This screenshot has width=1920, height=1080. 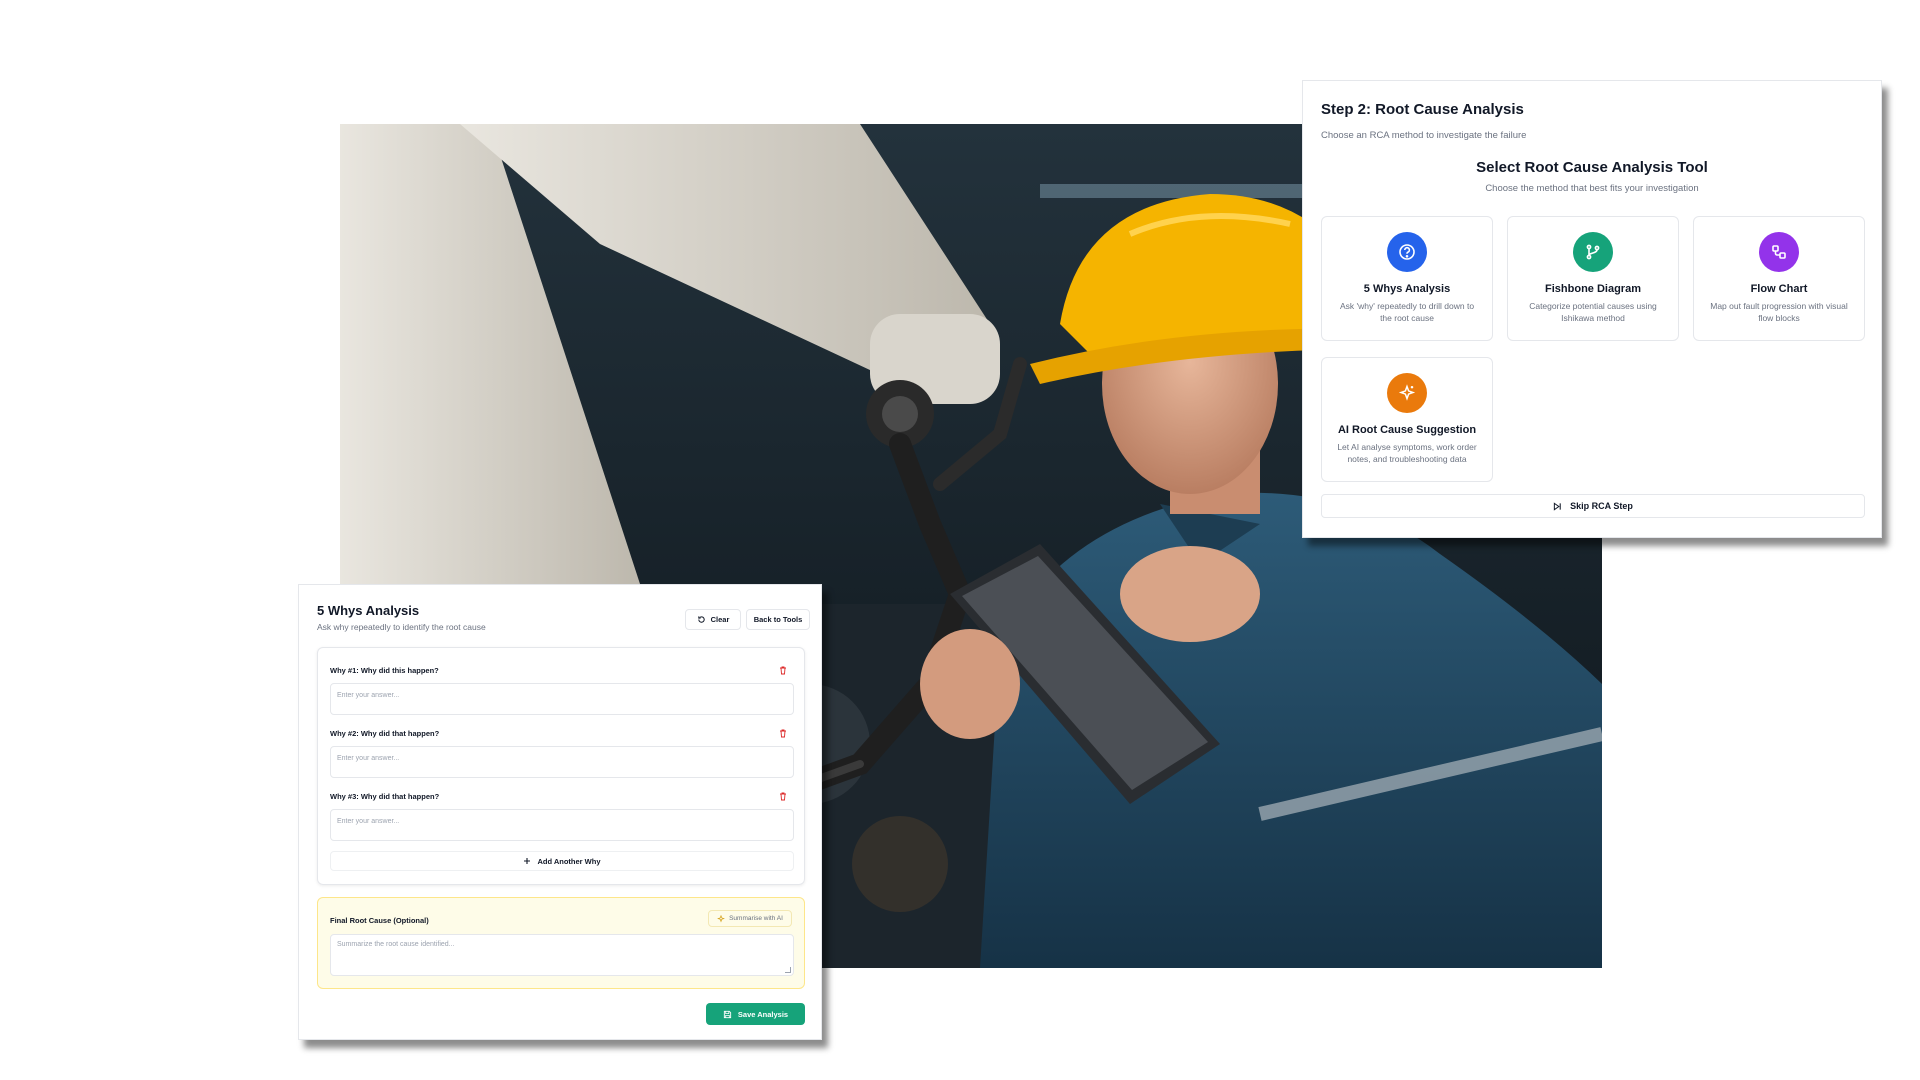 I want to click on final-root-cause-label: Final Root Cause (Optional), so click(x=379, y=920).